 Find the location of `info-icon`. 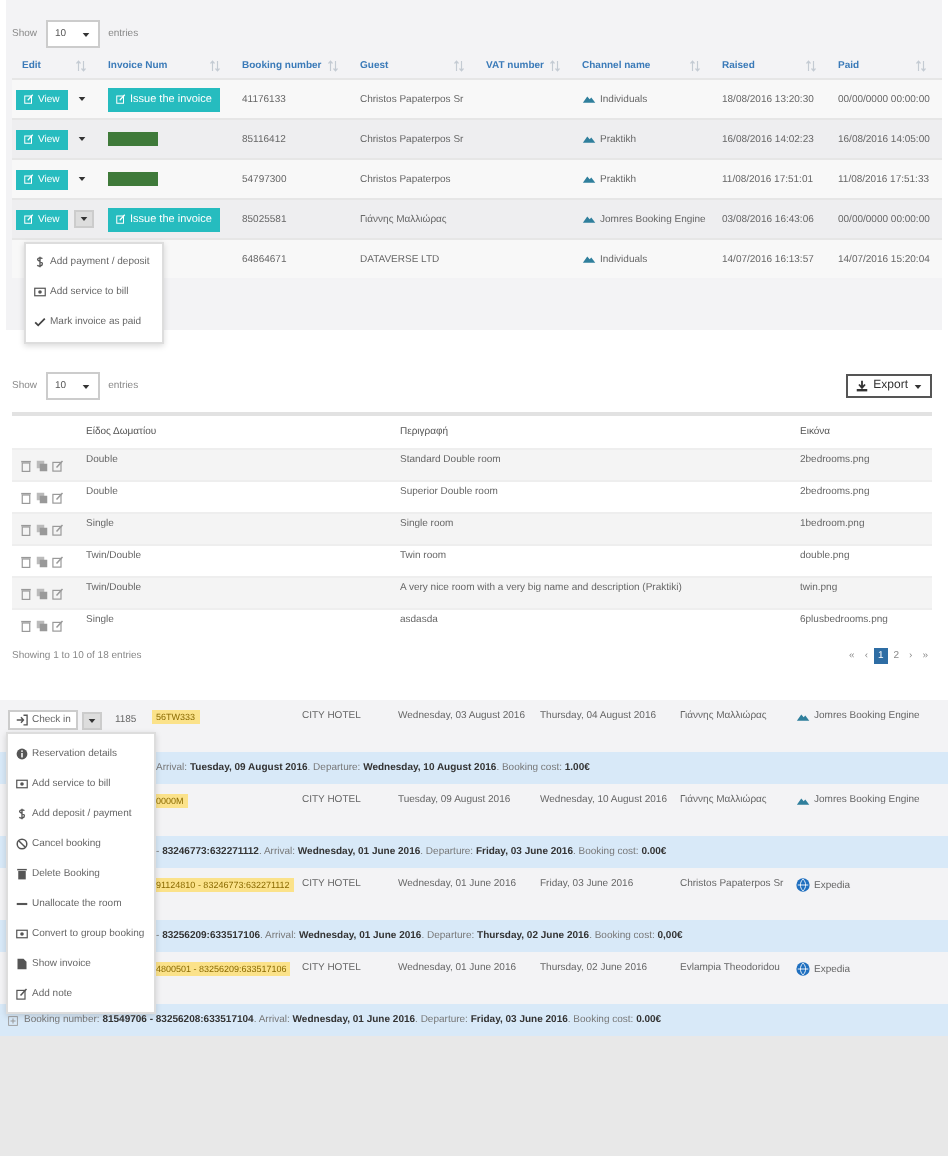

info-icon is located at coordinates (22, 753).